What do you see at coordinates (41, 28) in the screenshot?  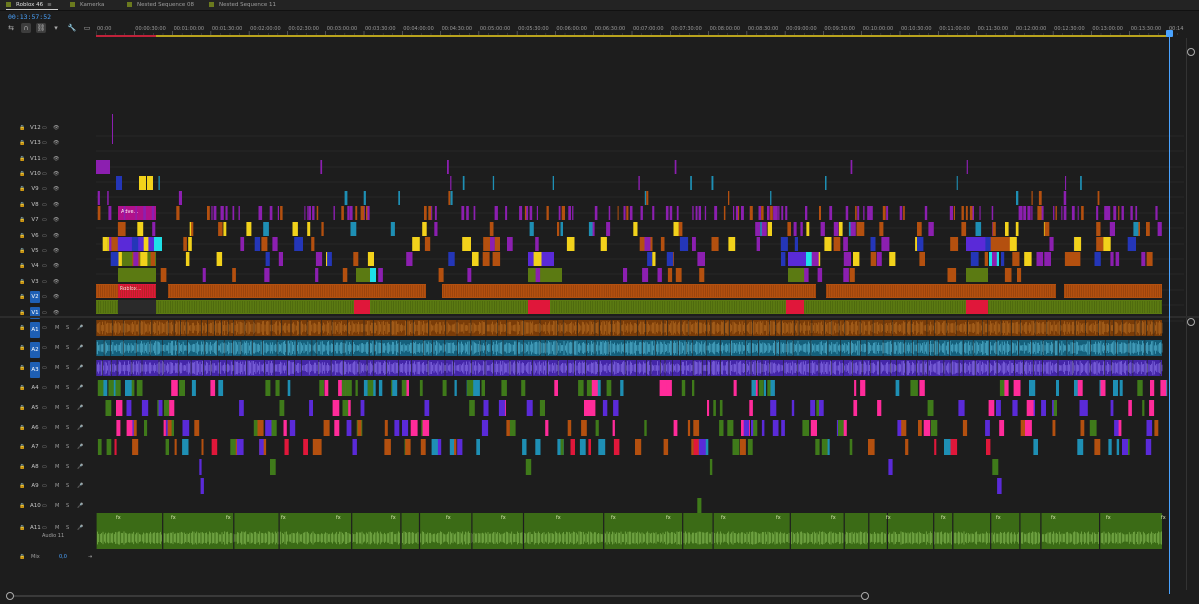 I see `linked-selection-icon: ⛓` at bounding box center [41, 28].